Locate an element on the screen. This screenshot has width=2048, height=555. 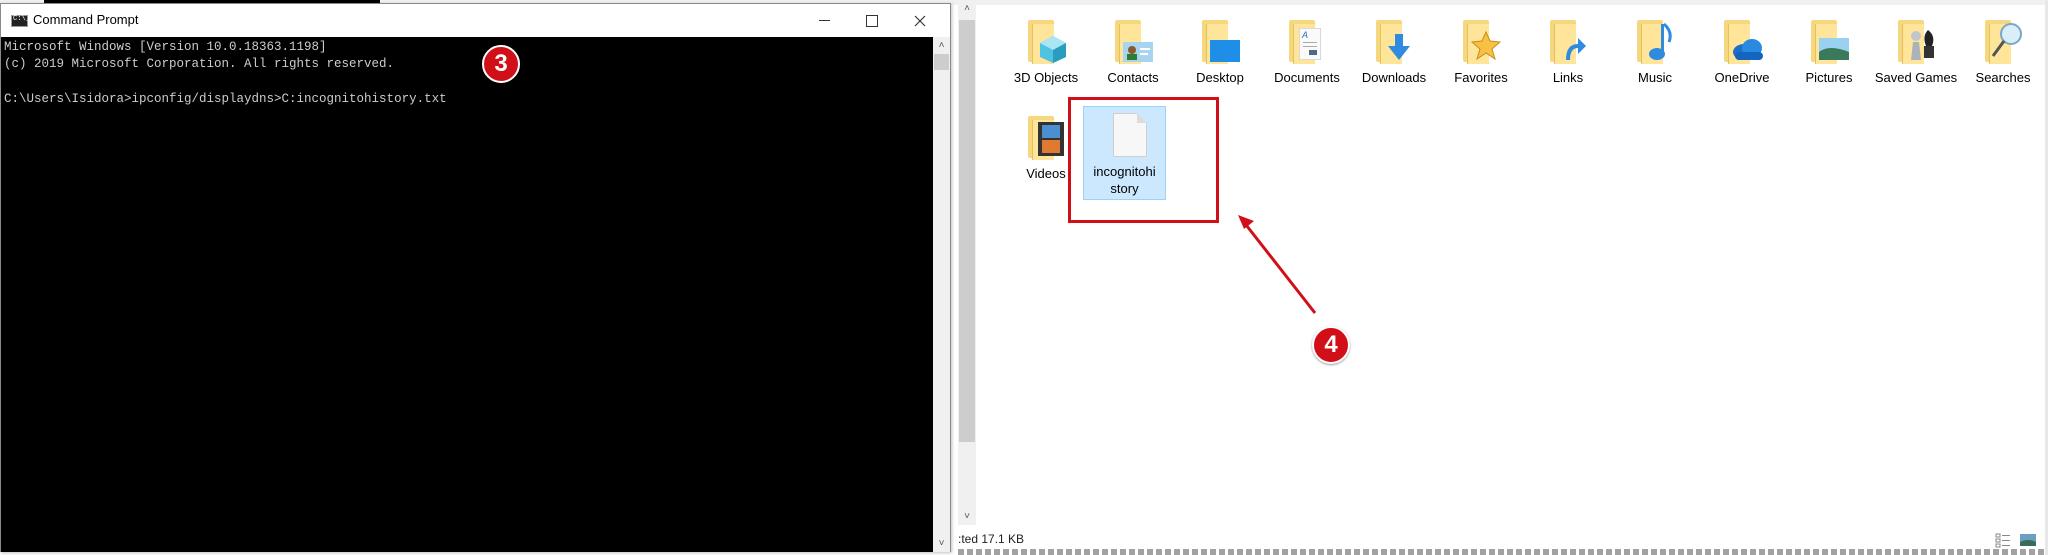
folder-3d-objects: 3D Objects is located at coordinates (1046, 51).